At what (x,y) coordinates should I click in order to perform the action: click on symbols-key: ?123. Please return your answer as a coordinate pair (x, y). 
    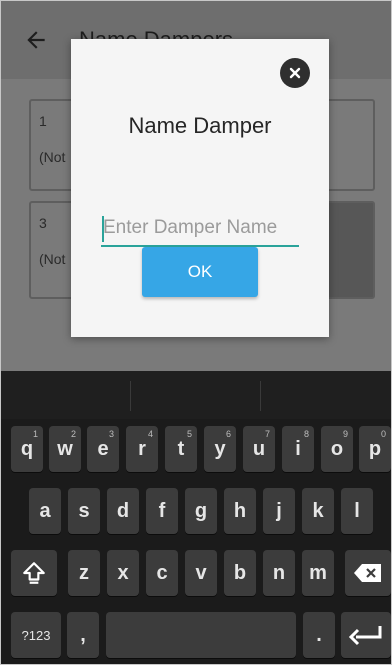
    Looking at the image, I should click on (36, 635).